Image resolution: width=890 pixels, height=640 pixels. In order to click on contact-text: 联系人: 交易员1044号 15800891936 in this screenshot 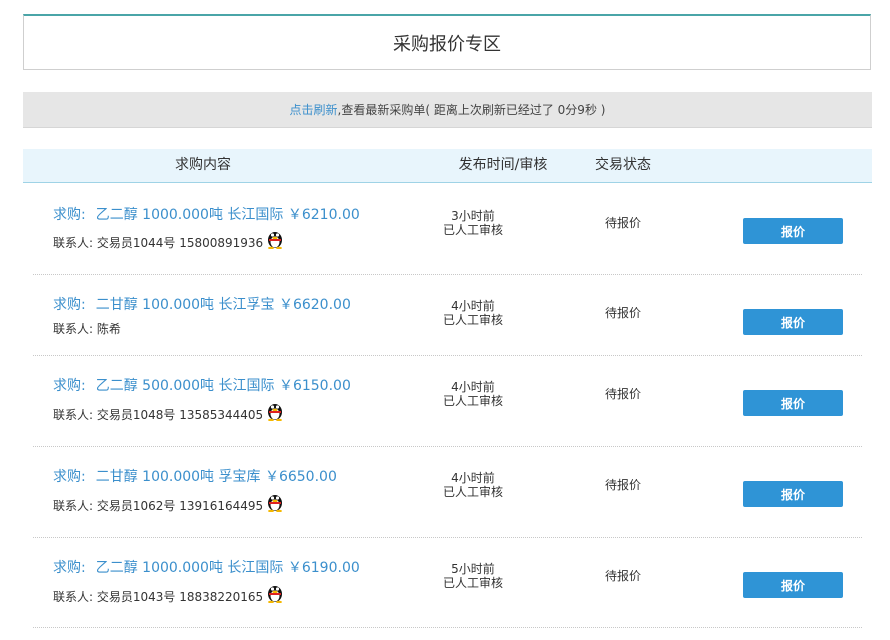, I will do `click(158, 243)`.